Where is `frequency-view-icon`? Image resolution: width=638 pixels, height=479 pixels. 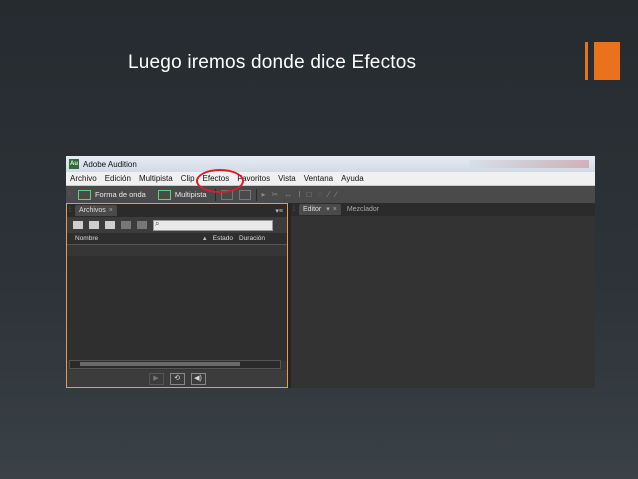
frequency-view-icon is located at coordinates (244, 194).